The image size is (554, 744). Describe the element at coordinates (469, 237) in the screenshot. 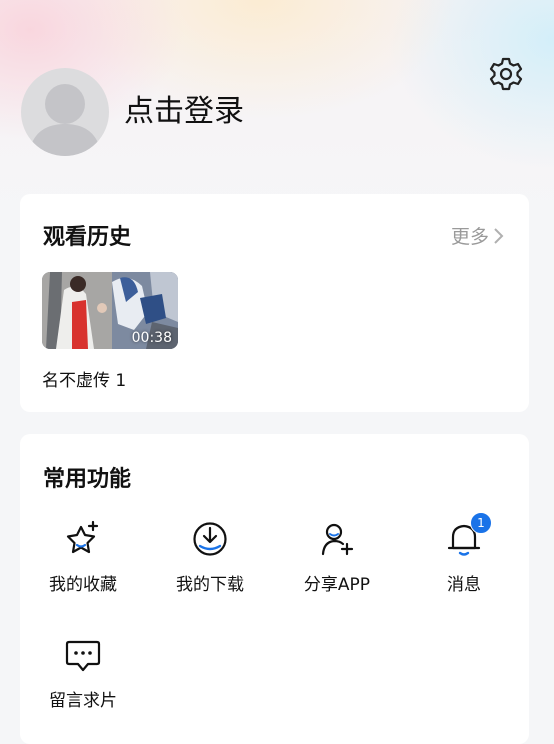

I see `more-label: 更多` at that location.